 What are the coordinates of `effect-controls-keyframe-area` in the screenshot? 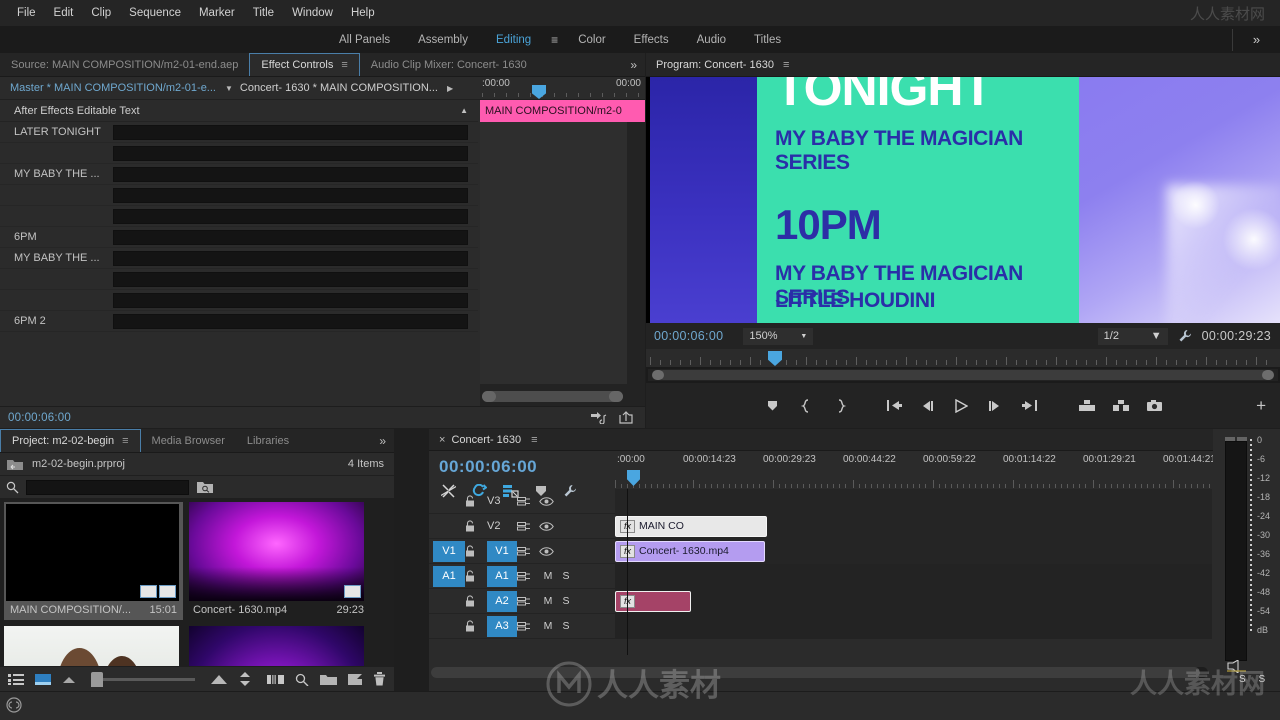 It's located at (553, 253).